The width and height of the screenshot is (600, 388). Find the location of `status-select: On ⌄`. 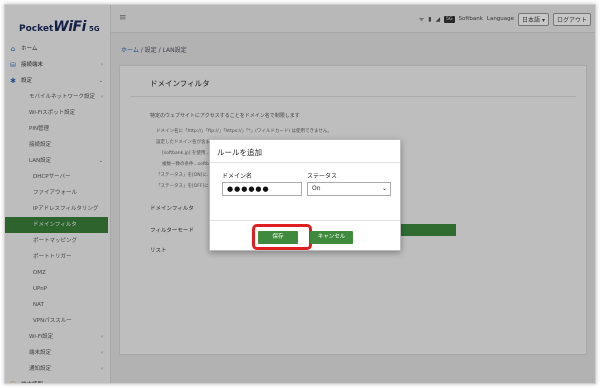

status-select: On ⌄ is located at coordinates (349, 189).